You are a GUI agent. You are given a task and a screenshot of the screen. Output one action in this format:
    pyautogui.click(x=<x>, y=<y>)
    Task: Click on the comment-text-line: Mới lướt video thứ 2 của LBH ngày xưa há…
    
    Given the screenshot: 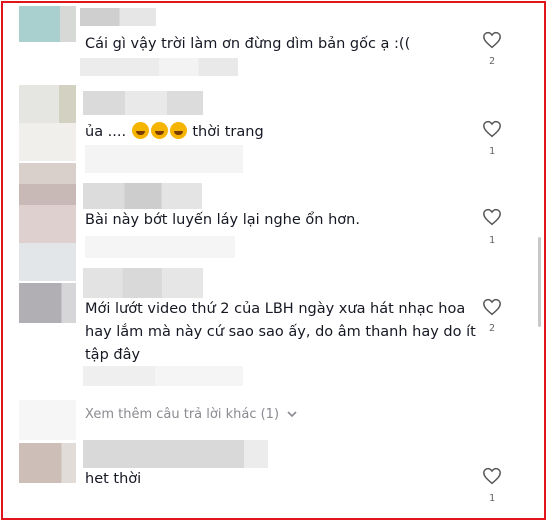 What is the action you would take?
    pyautogui.click(x=275, y=309)
    